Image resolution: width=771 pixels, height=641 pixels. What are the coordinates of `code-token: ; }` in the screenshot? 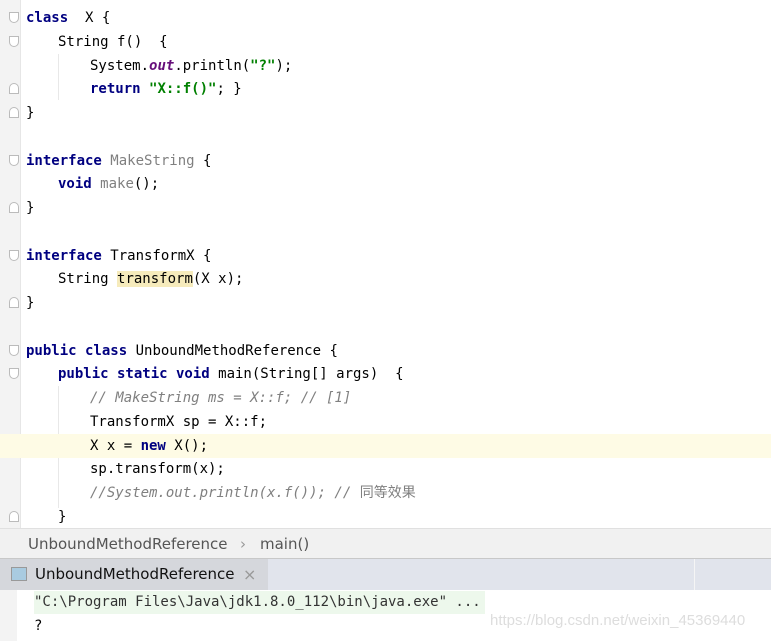 It's located at (229, 89).